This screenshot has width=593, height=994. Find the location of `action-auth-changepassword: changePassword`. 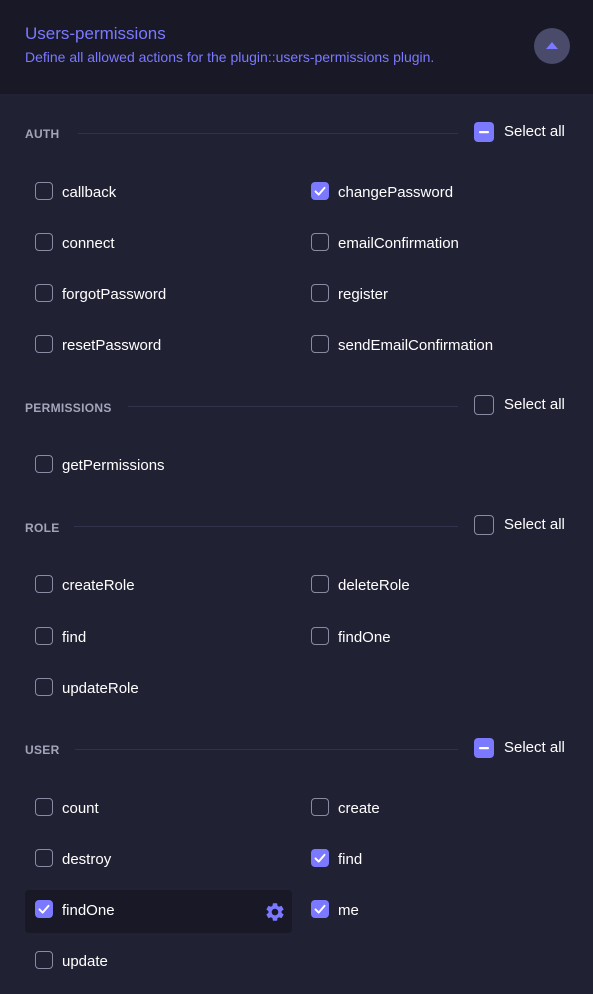

action-auth-changepassword: changePassword is located at coordinates (431, 193).